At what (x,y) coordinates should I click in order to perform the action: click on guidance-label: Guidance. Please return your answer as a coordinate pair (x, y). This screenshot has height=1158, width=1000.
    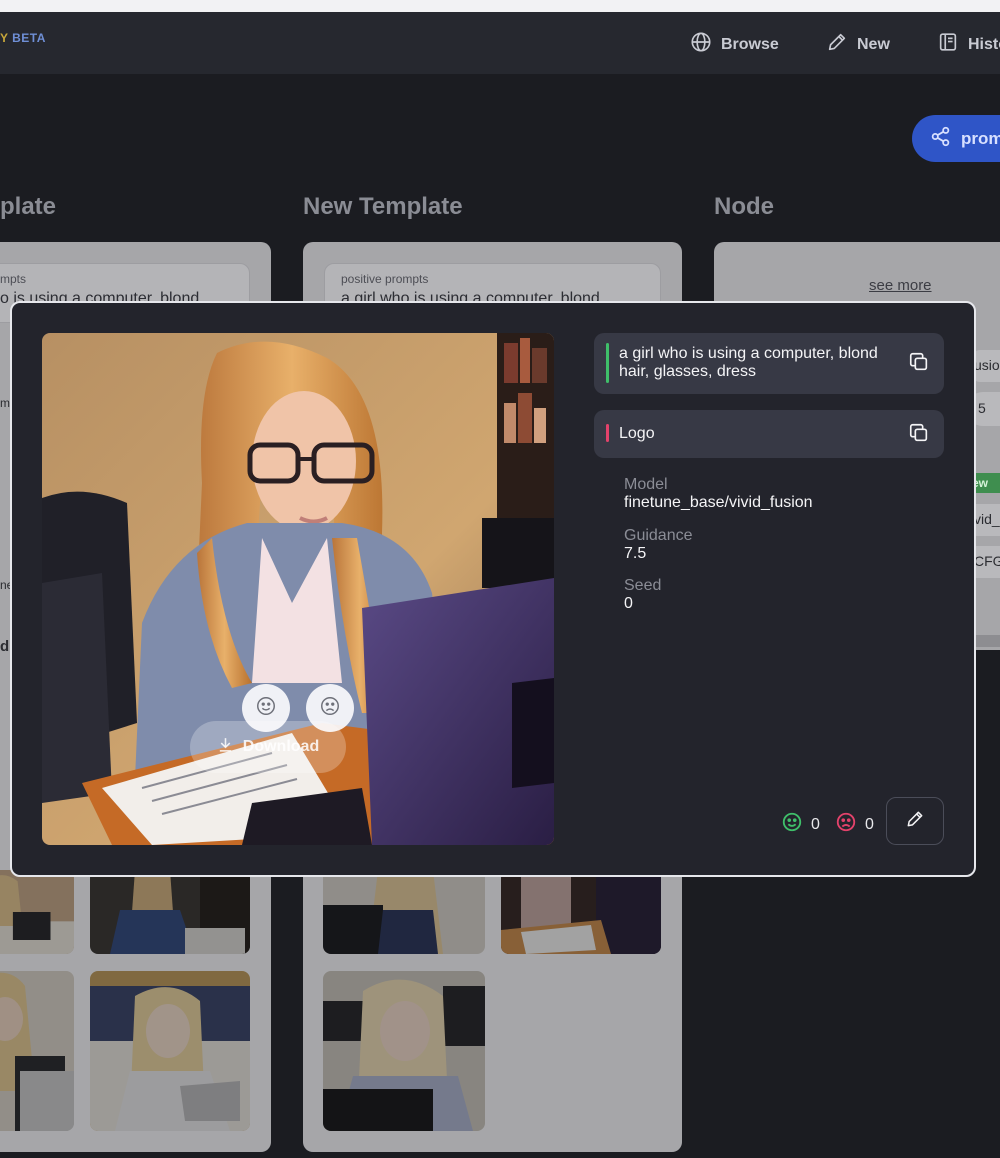
    Looking at the image, I should click on (658, 535).